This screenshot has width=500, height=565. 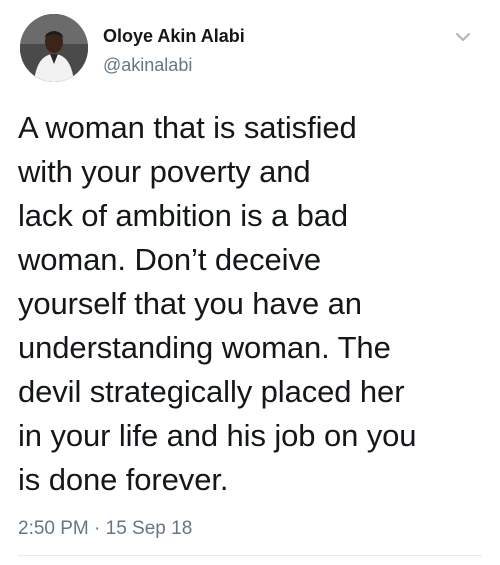 What do you see at coordinates (211, 391) in the screenshot?
I see `tweet-text-line: devil strategically placed her` at bounding box center [211, 391].